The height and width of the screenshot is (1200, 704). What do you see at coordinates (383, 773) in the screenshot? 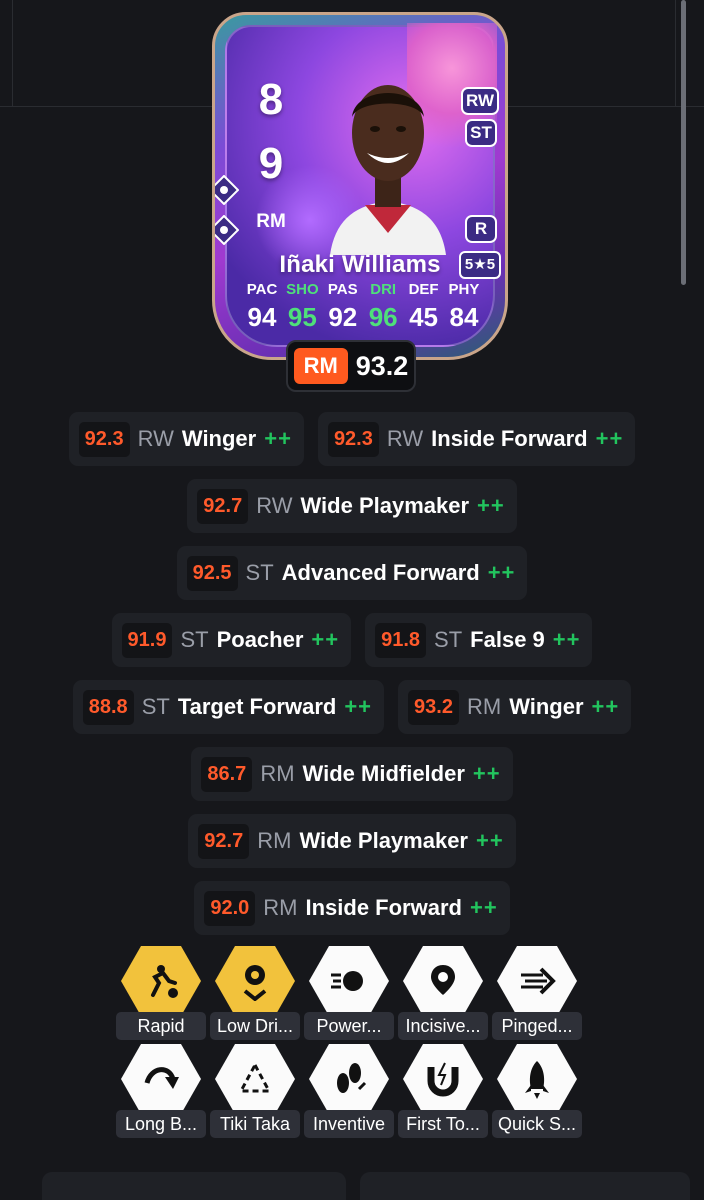
I see `role-name: Wide Midfielder` at bounding box center [383, 773].